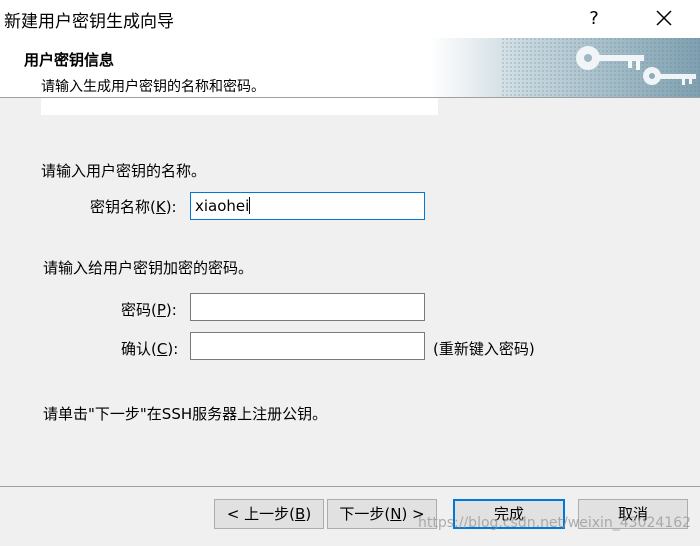 The height and width of the screenshot is (546, 700). What do you see at coordinates (307, 346) in the screenshot?
I see `confirm-password-input` at bounding box center [307, 346].